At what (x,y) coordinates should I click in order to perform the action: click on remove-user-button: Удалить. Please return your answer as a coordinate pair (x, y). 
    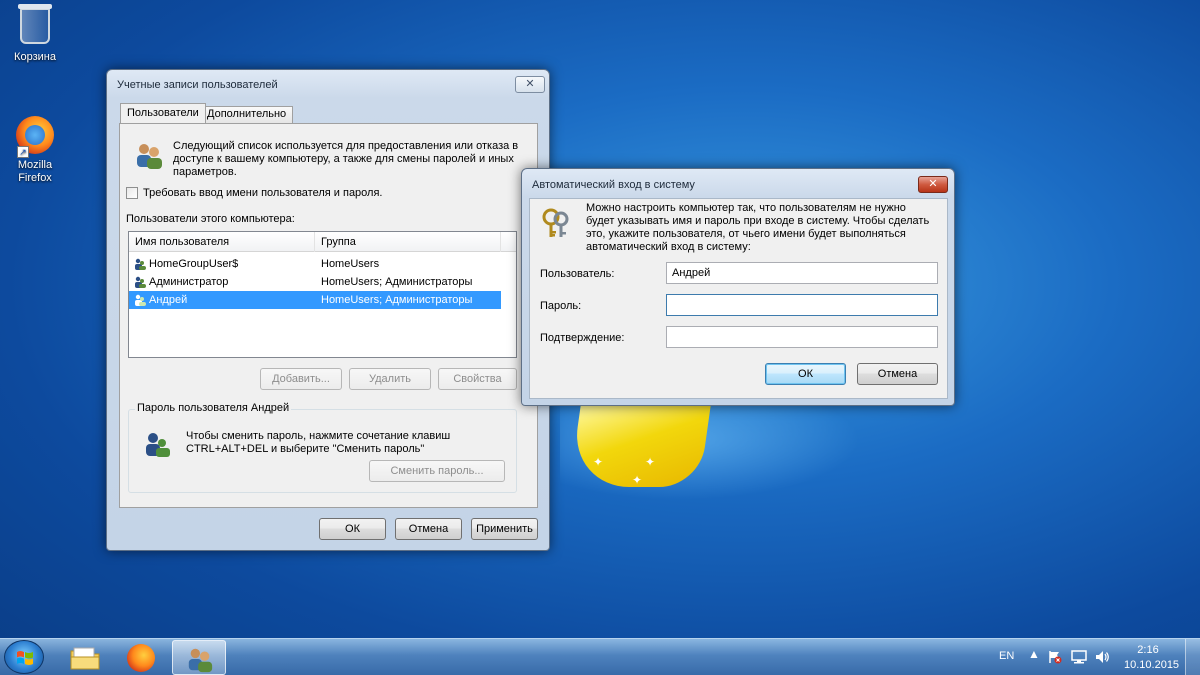
    Looking at the image, I should click on (390, 379).